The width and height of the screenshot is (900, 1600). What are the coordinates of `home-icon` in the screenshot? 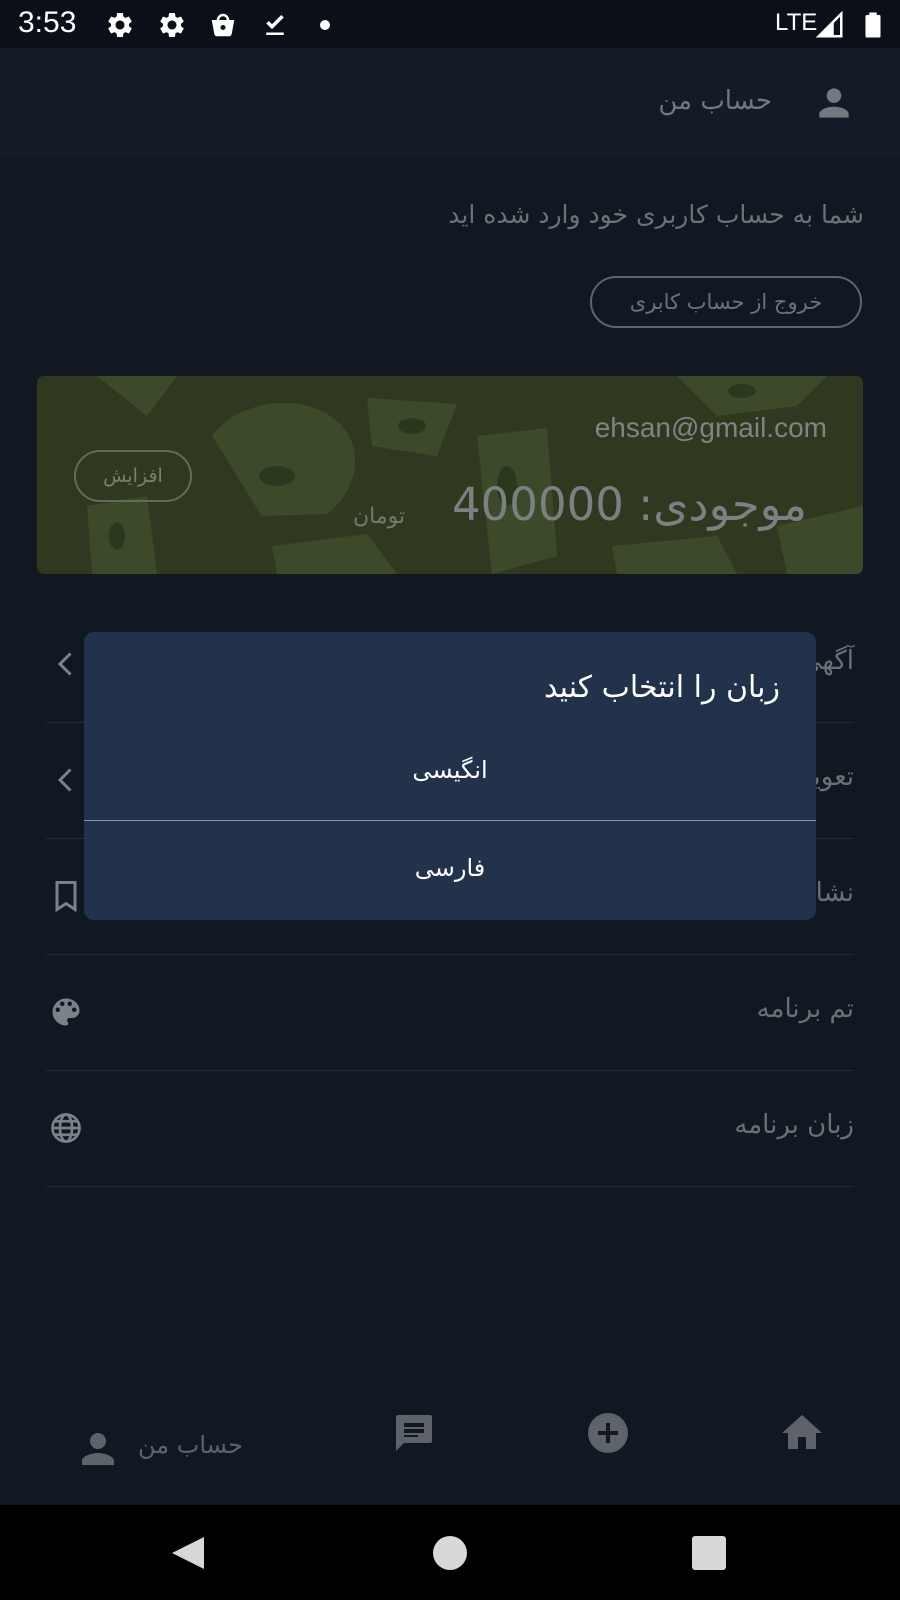 It's located at (802, 1433).